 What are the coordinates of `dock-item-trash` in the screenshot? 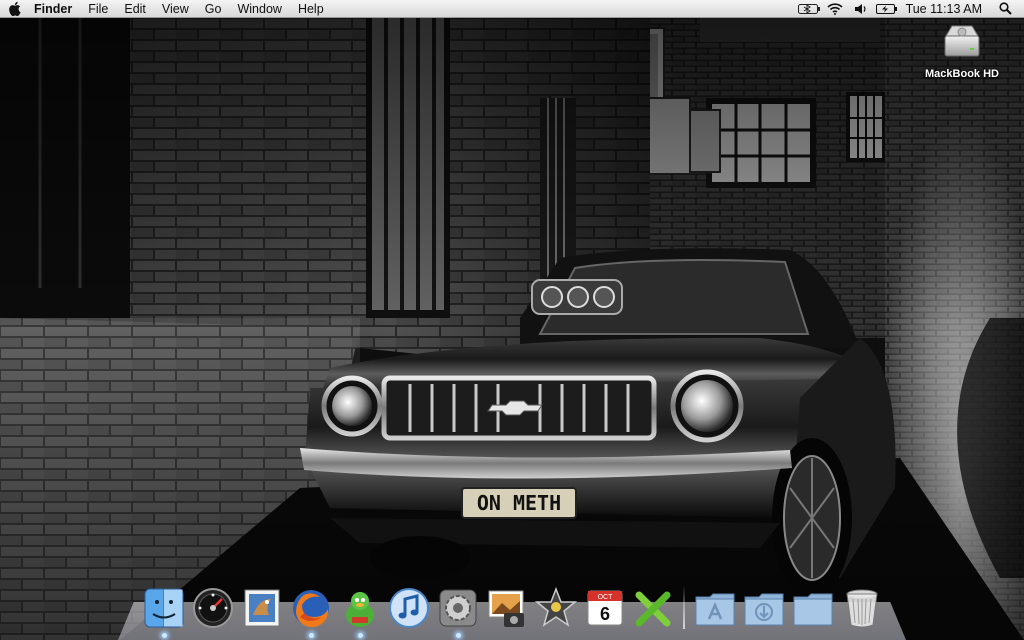 It's located at (861, 606).